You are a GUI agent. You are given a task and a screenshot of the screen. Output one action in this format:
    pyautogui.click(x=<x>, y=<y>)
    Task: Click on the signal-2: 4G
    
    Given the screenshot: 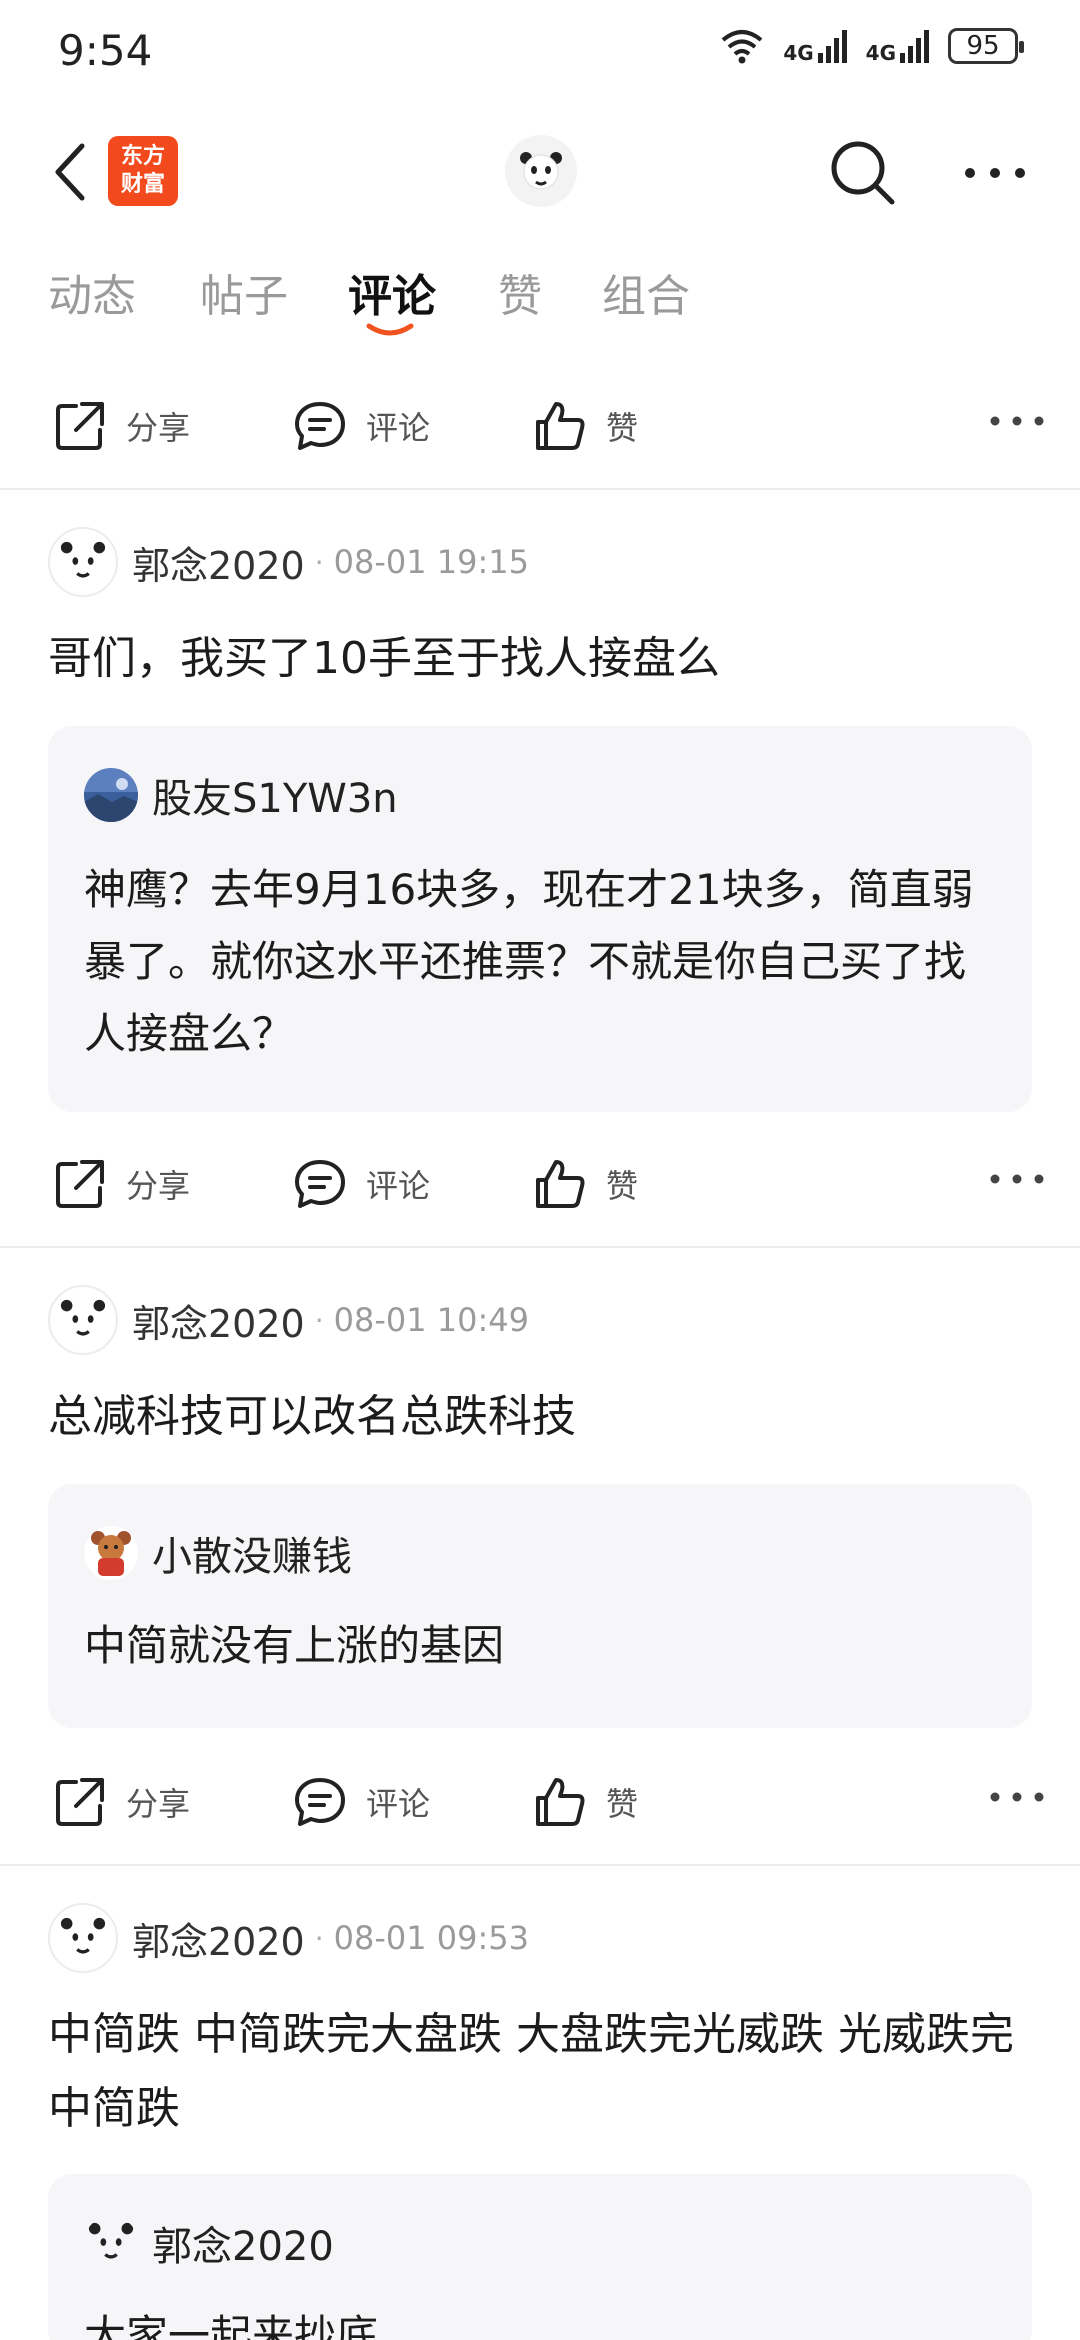 What is the action you would take?
    pyautogui.click(x=898, y=46)
    